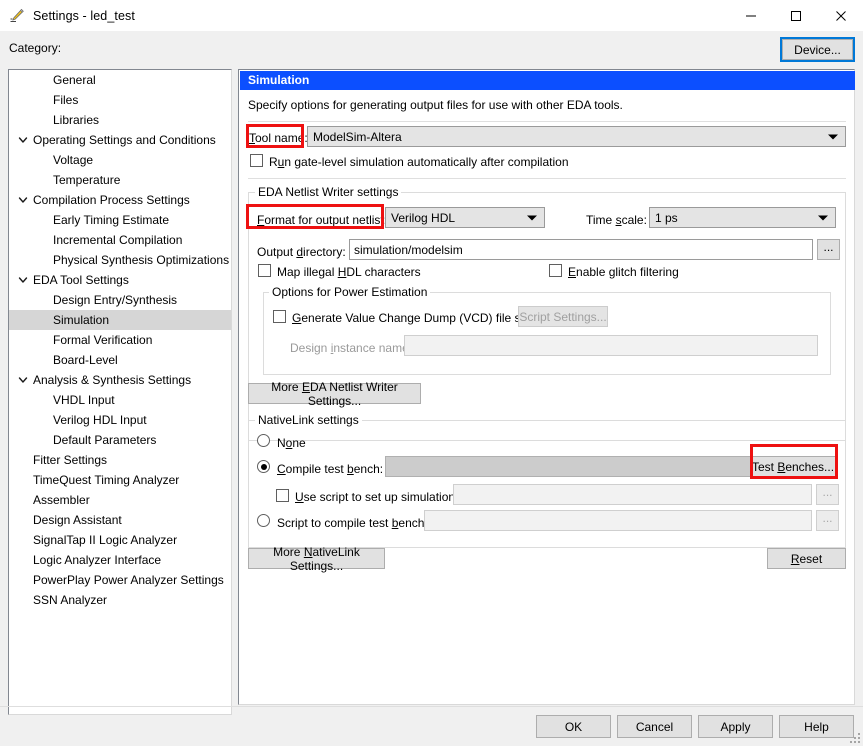 The height and width of the screenshot is (746, 863). What do you see at coordinates (141, 260) in the screenshot?
I see `tree-item-label: Physical Synthesis Optimizations` at bounding box center [141, 260].